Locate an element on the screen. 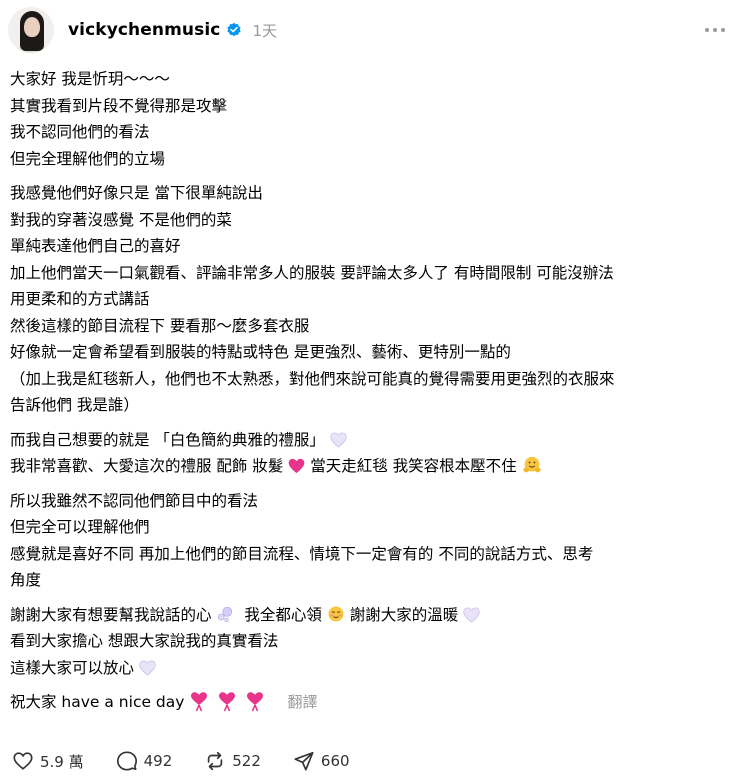 The height and width of the screenshot is (781, 747). share-count: 660 is located at coordinates (335, 761).